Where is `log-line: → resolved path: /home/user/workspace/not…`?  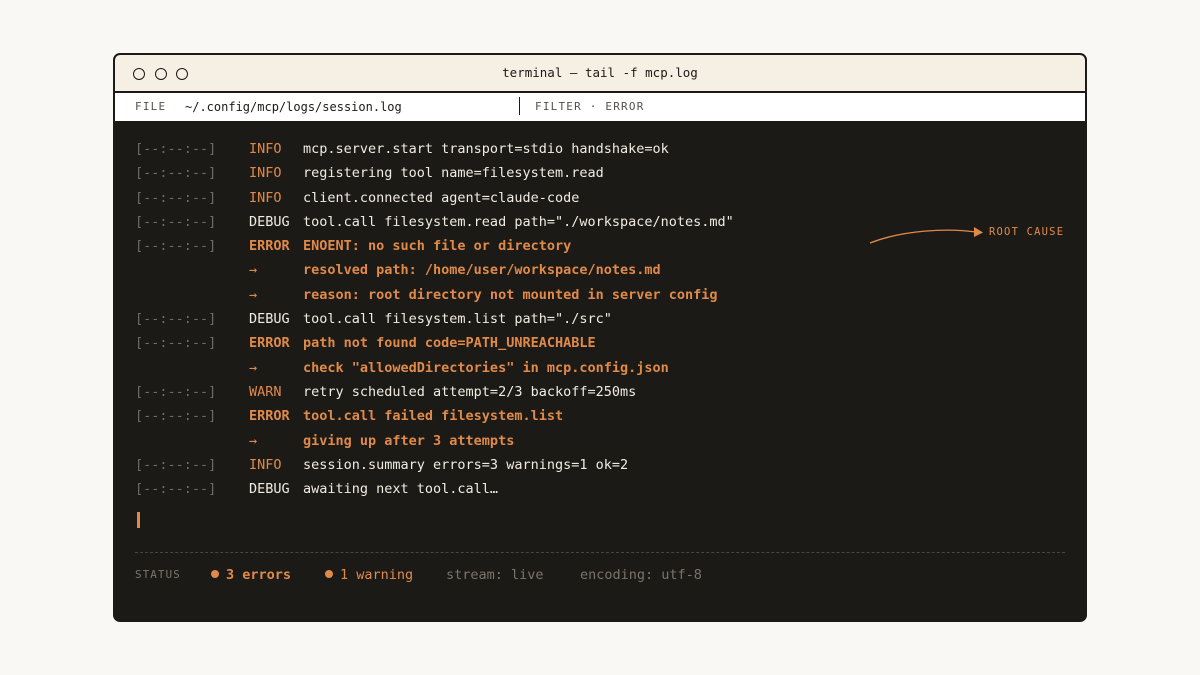
log-line: → resolved path: /home/user/workspace/not… is located at coordinates (600, 270).